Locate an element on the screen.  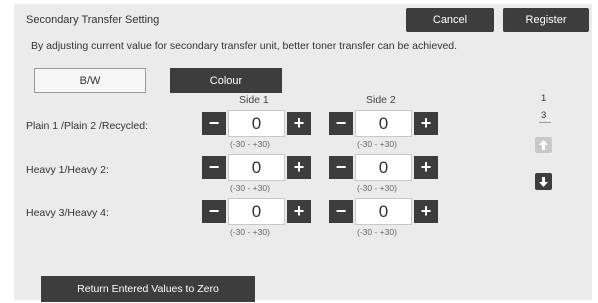
row-label-plain: Plain 1 /Plain 2 /Recycled: is located at coordinates (87, 126).